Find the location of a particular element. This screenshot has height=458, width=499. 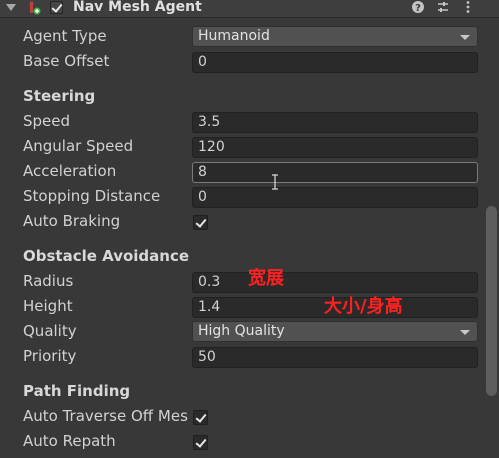

acceleration-label: Acceleration is located at coordinates (70, 171).